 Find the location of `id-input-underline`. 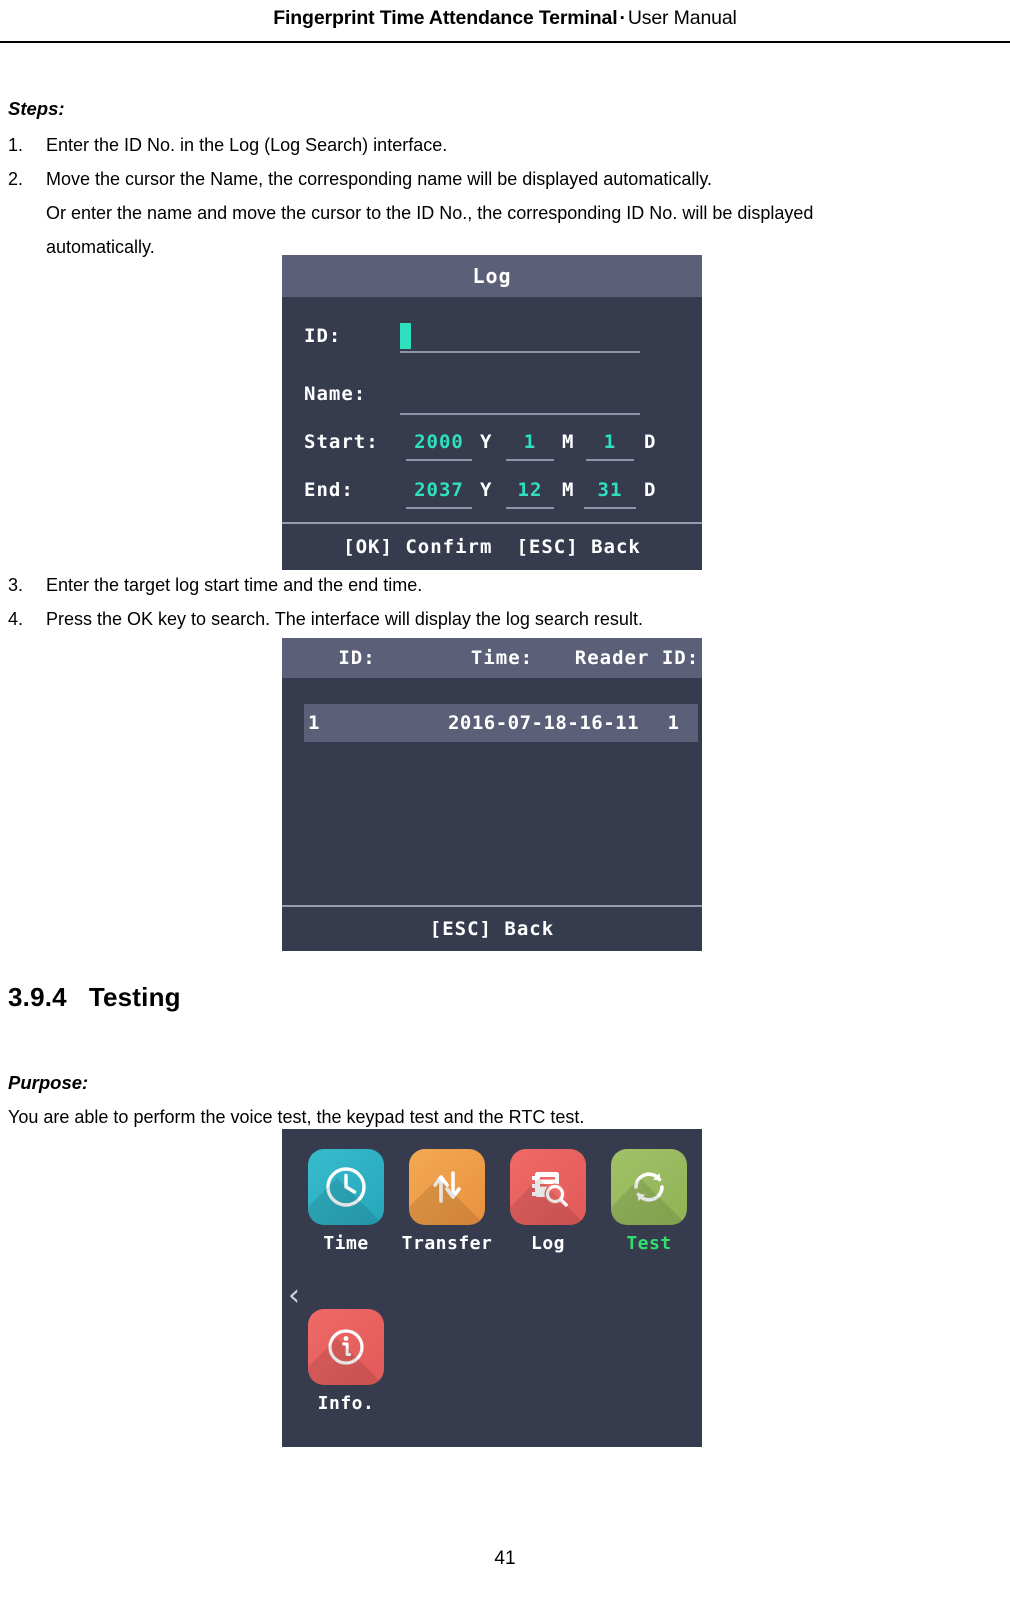

id-input-underline is located at coordinates (520, 352).